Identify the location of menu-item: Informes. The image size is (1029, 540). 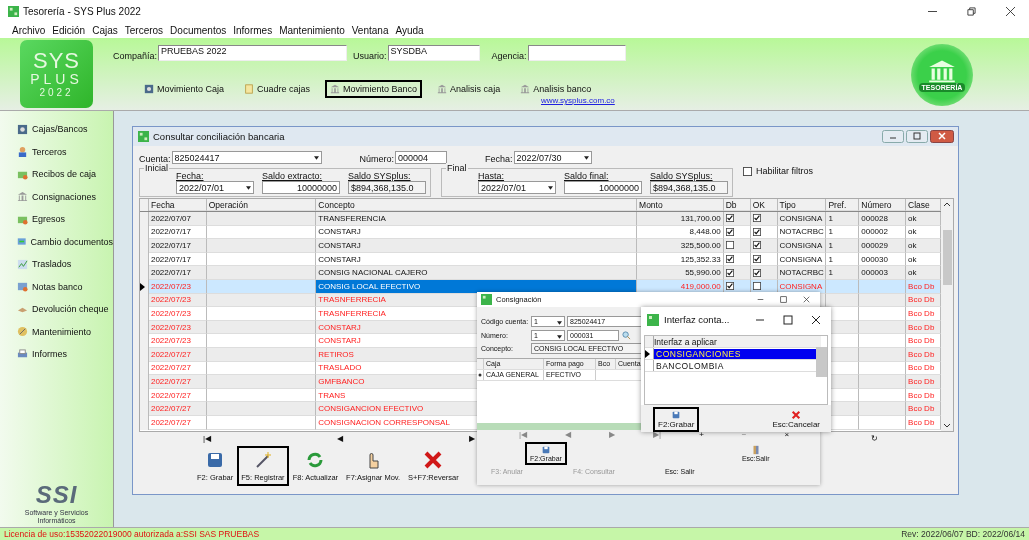
(253, 30).